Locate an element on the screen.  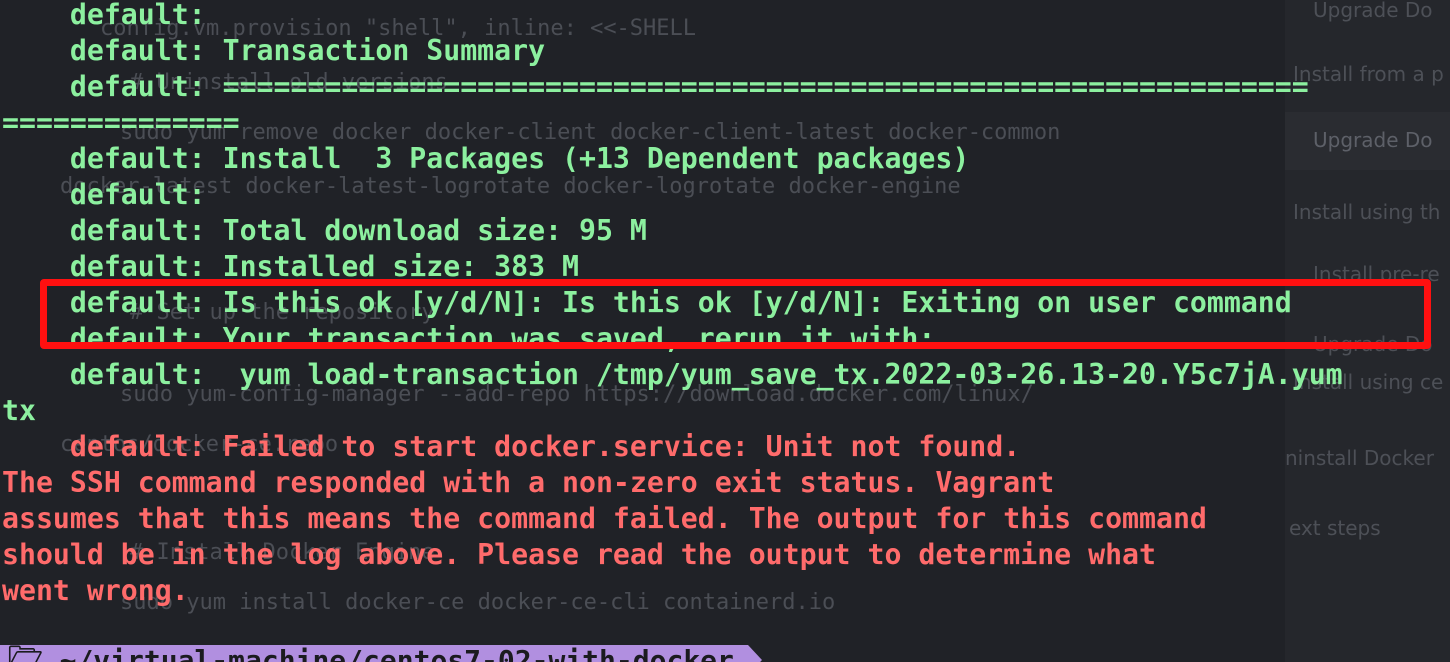
folder-icon: 🗁 is located at coordinates (25, 651).